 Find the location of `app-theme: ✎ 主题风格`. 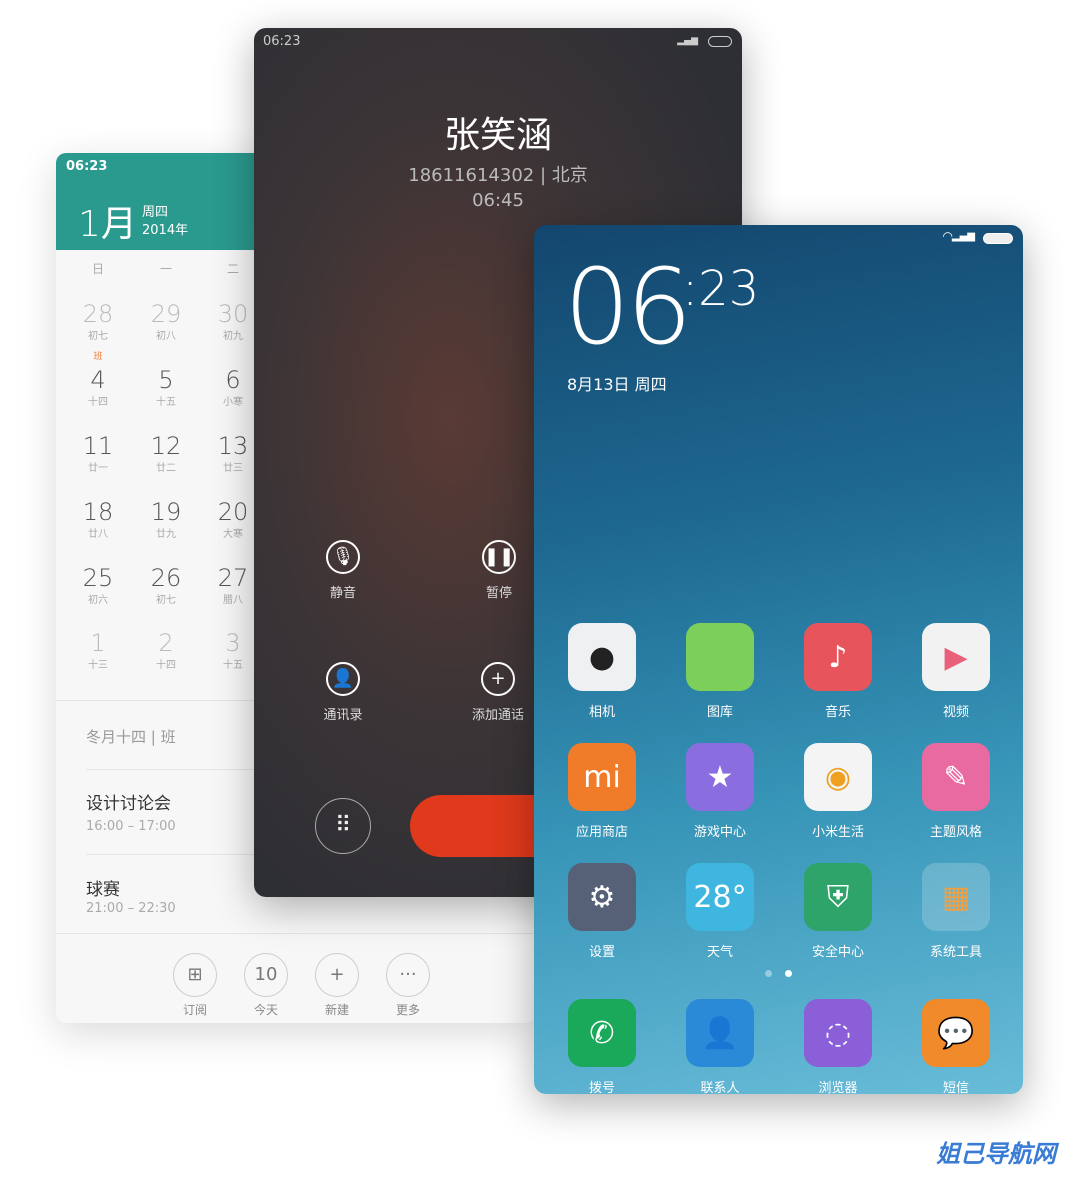

app-theme: ✎ 主题风格 is located at coordinates (956, 791).